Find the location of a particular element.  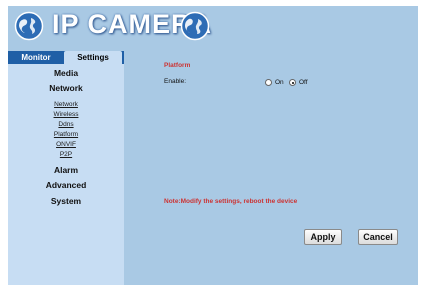

tab-settings: Settings is located at coordinates (93, 57).